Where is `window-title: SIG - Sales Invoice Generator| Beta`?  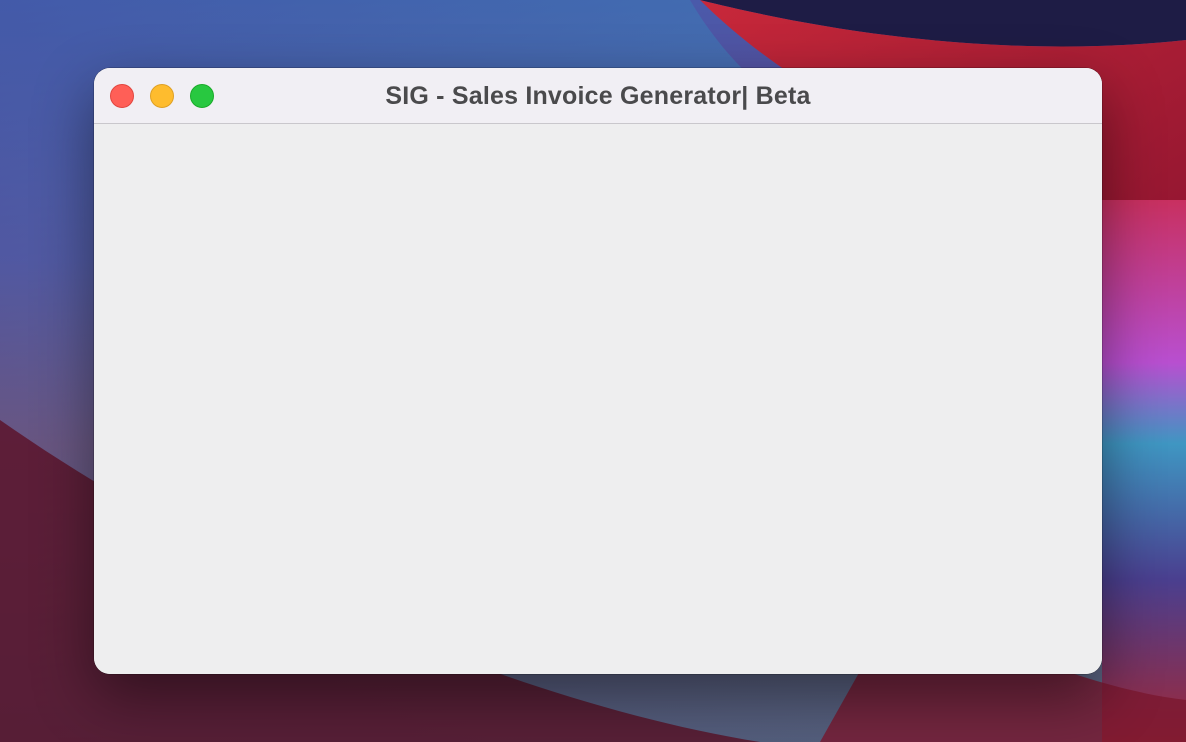
window-title: SIG - Sales Invoice Generator| Beta is located at coordinates (598, 96).